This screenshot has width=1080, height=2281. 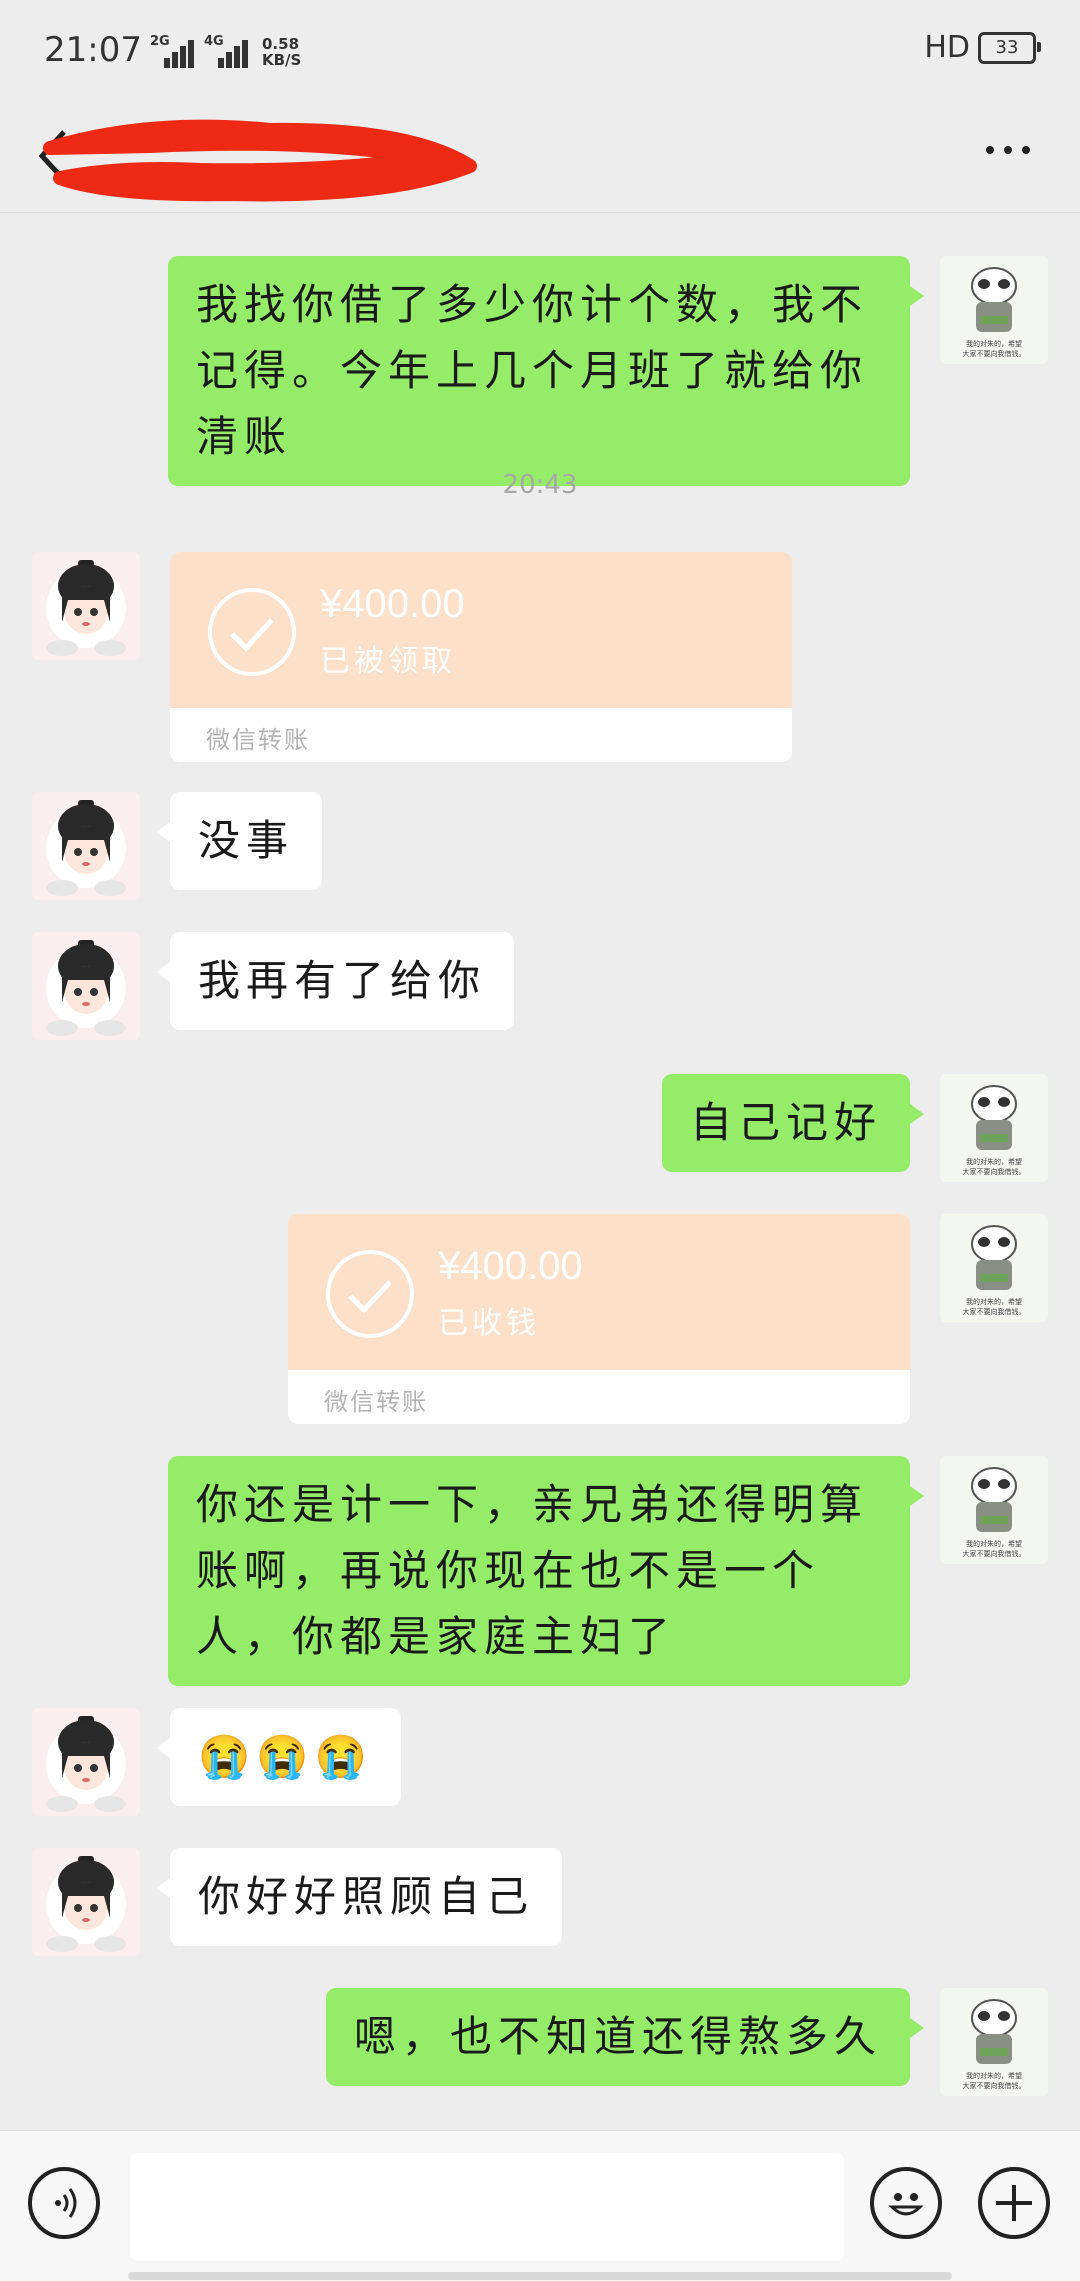 What do you see at coordinates (540, 2276) in the screenshot?
I see `home-indicator` at bounding box center [540, 2276].